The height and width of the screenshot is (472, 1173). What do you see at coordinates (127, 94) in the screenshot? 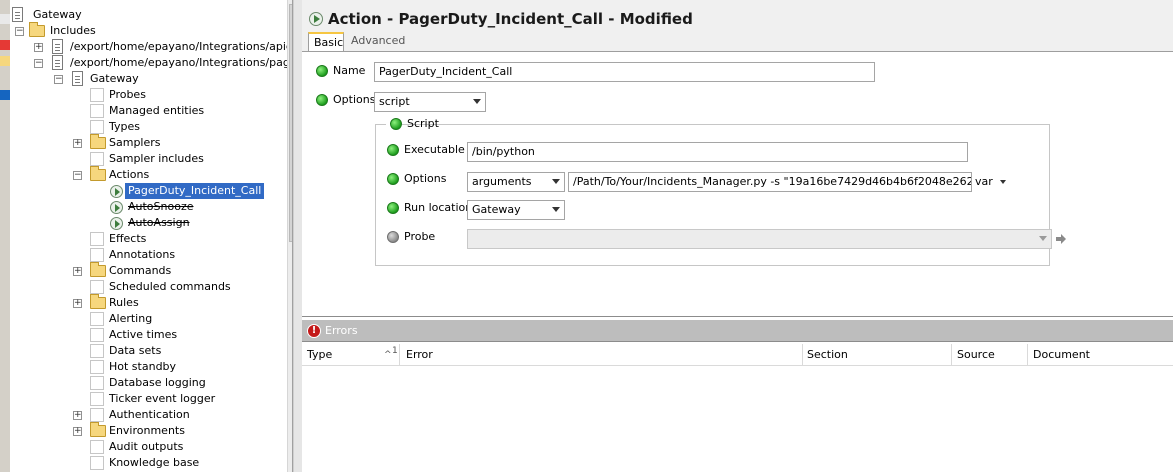
I see `tree-item-label: Probes` at bounding box center [127, 94].